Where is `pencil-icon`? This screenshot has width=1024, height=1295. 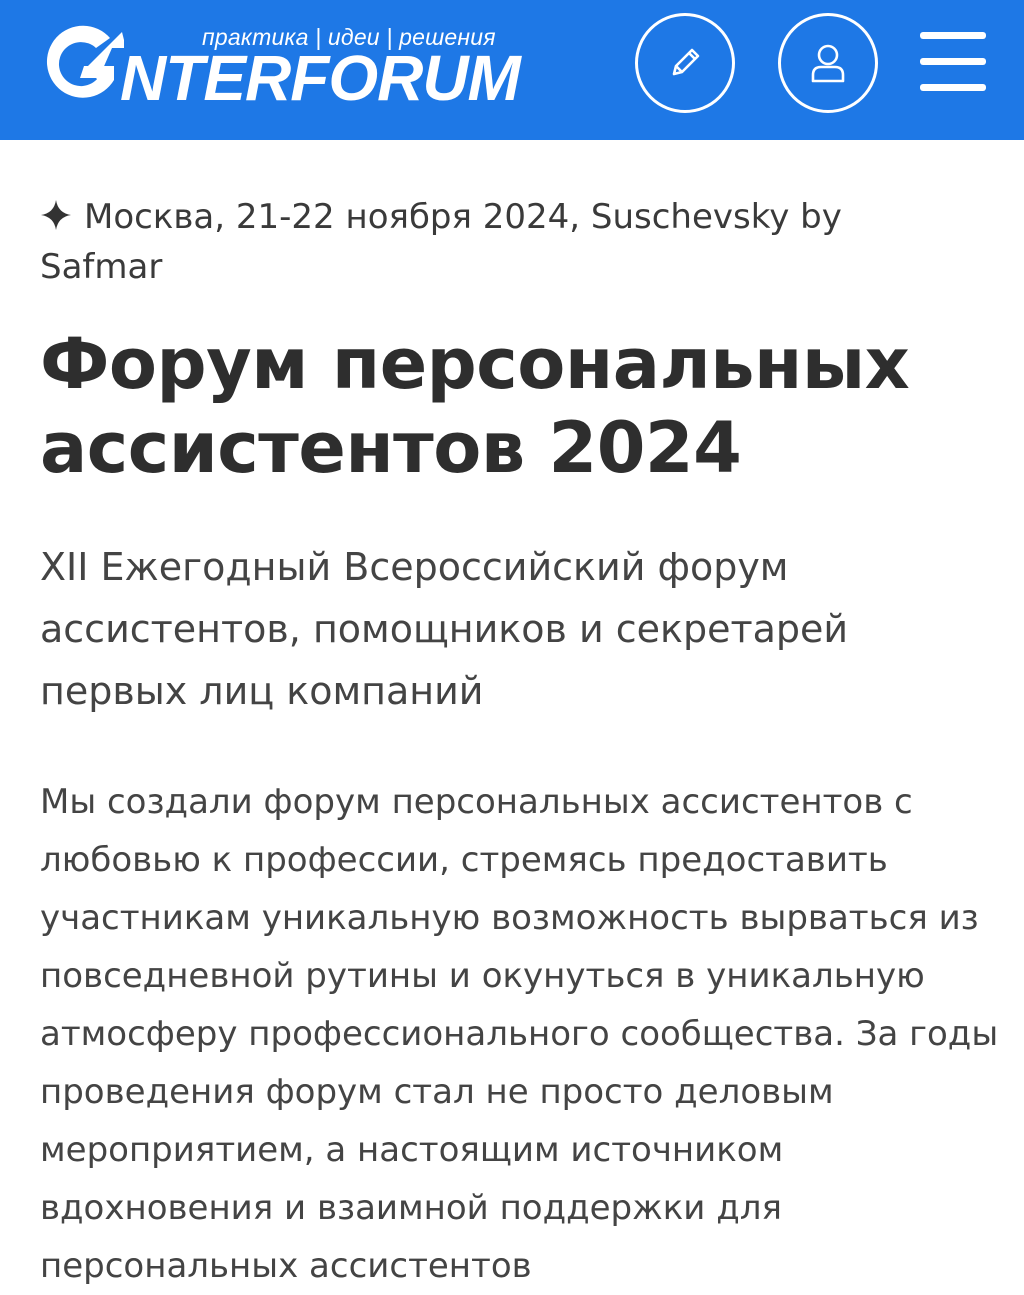
pencil-icon is located at coordinates (686, 62).